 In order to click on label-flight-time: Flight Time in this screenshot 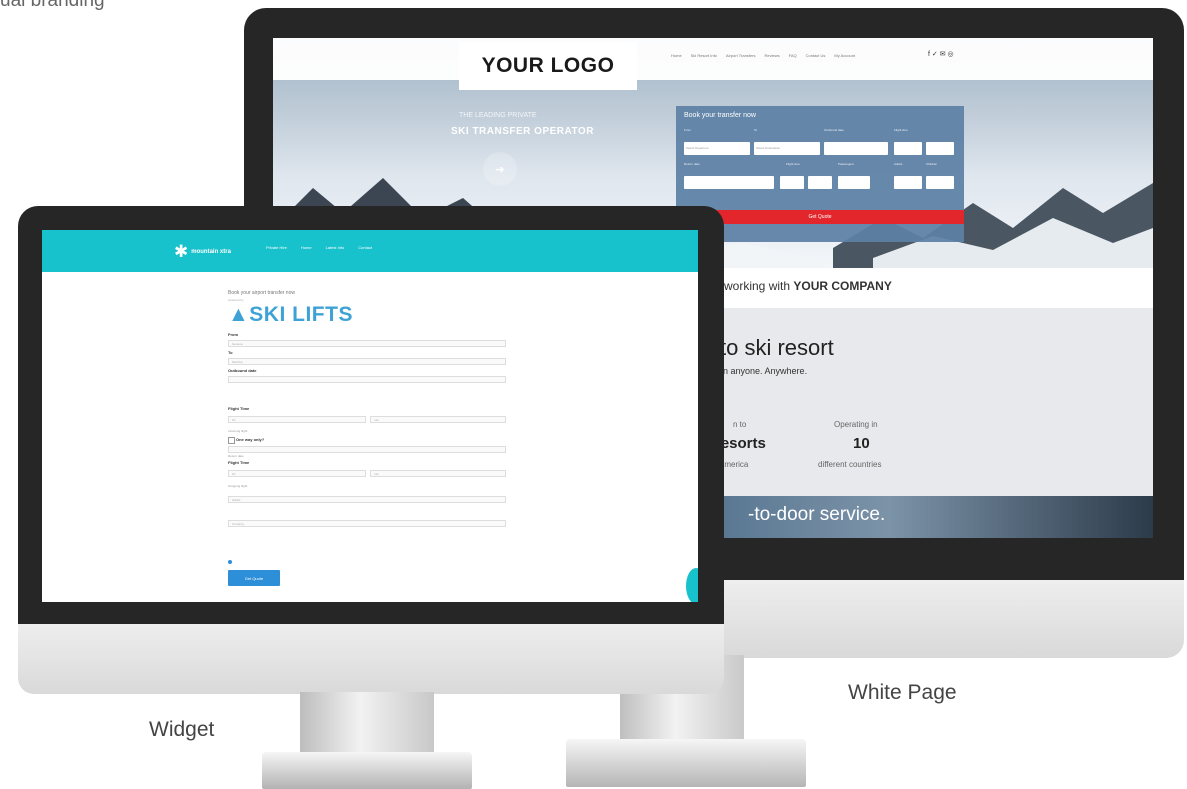, I will do `click(239, 408)`.